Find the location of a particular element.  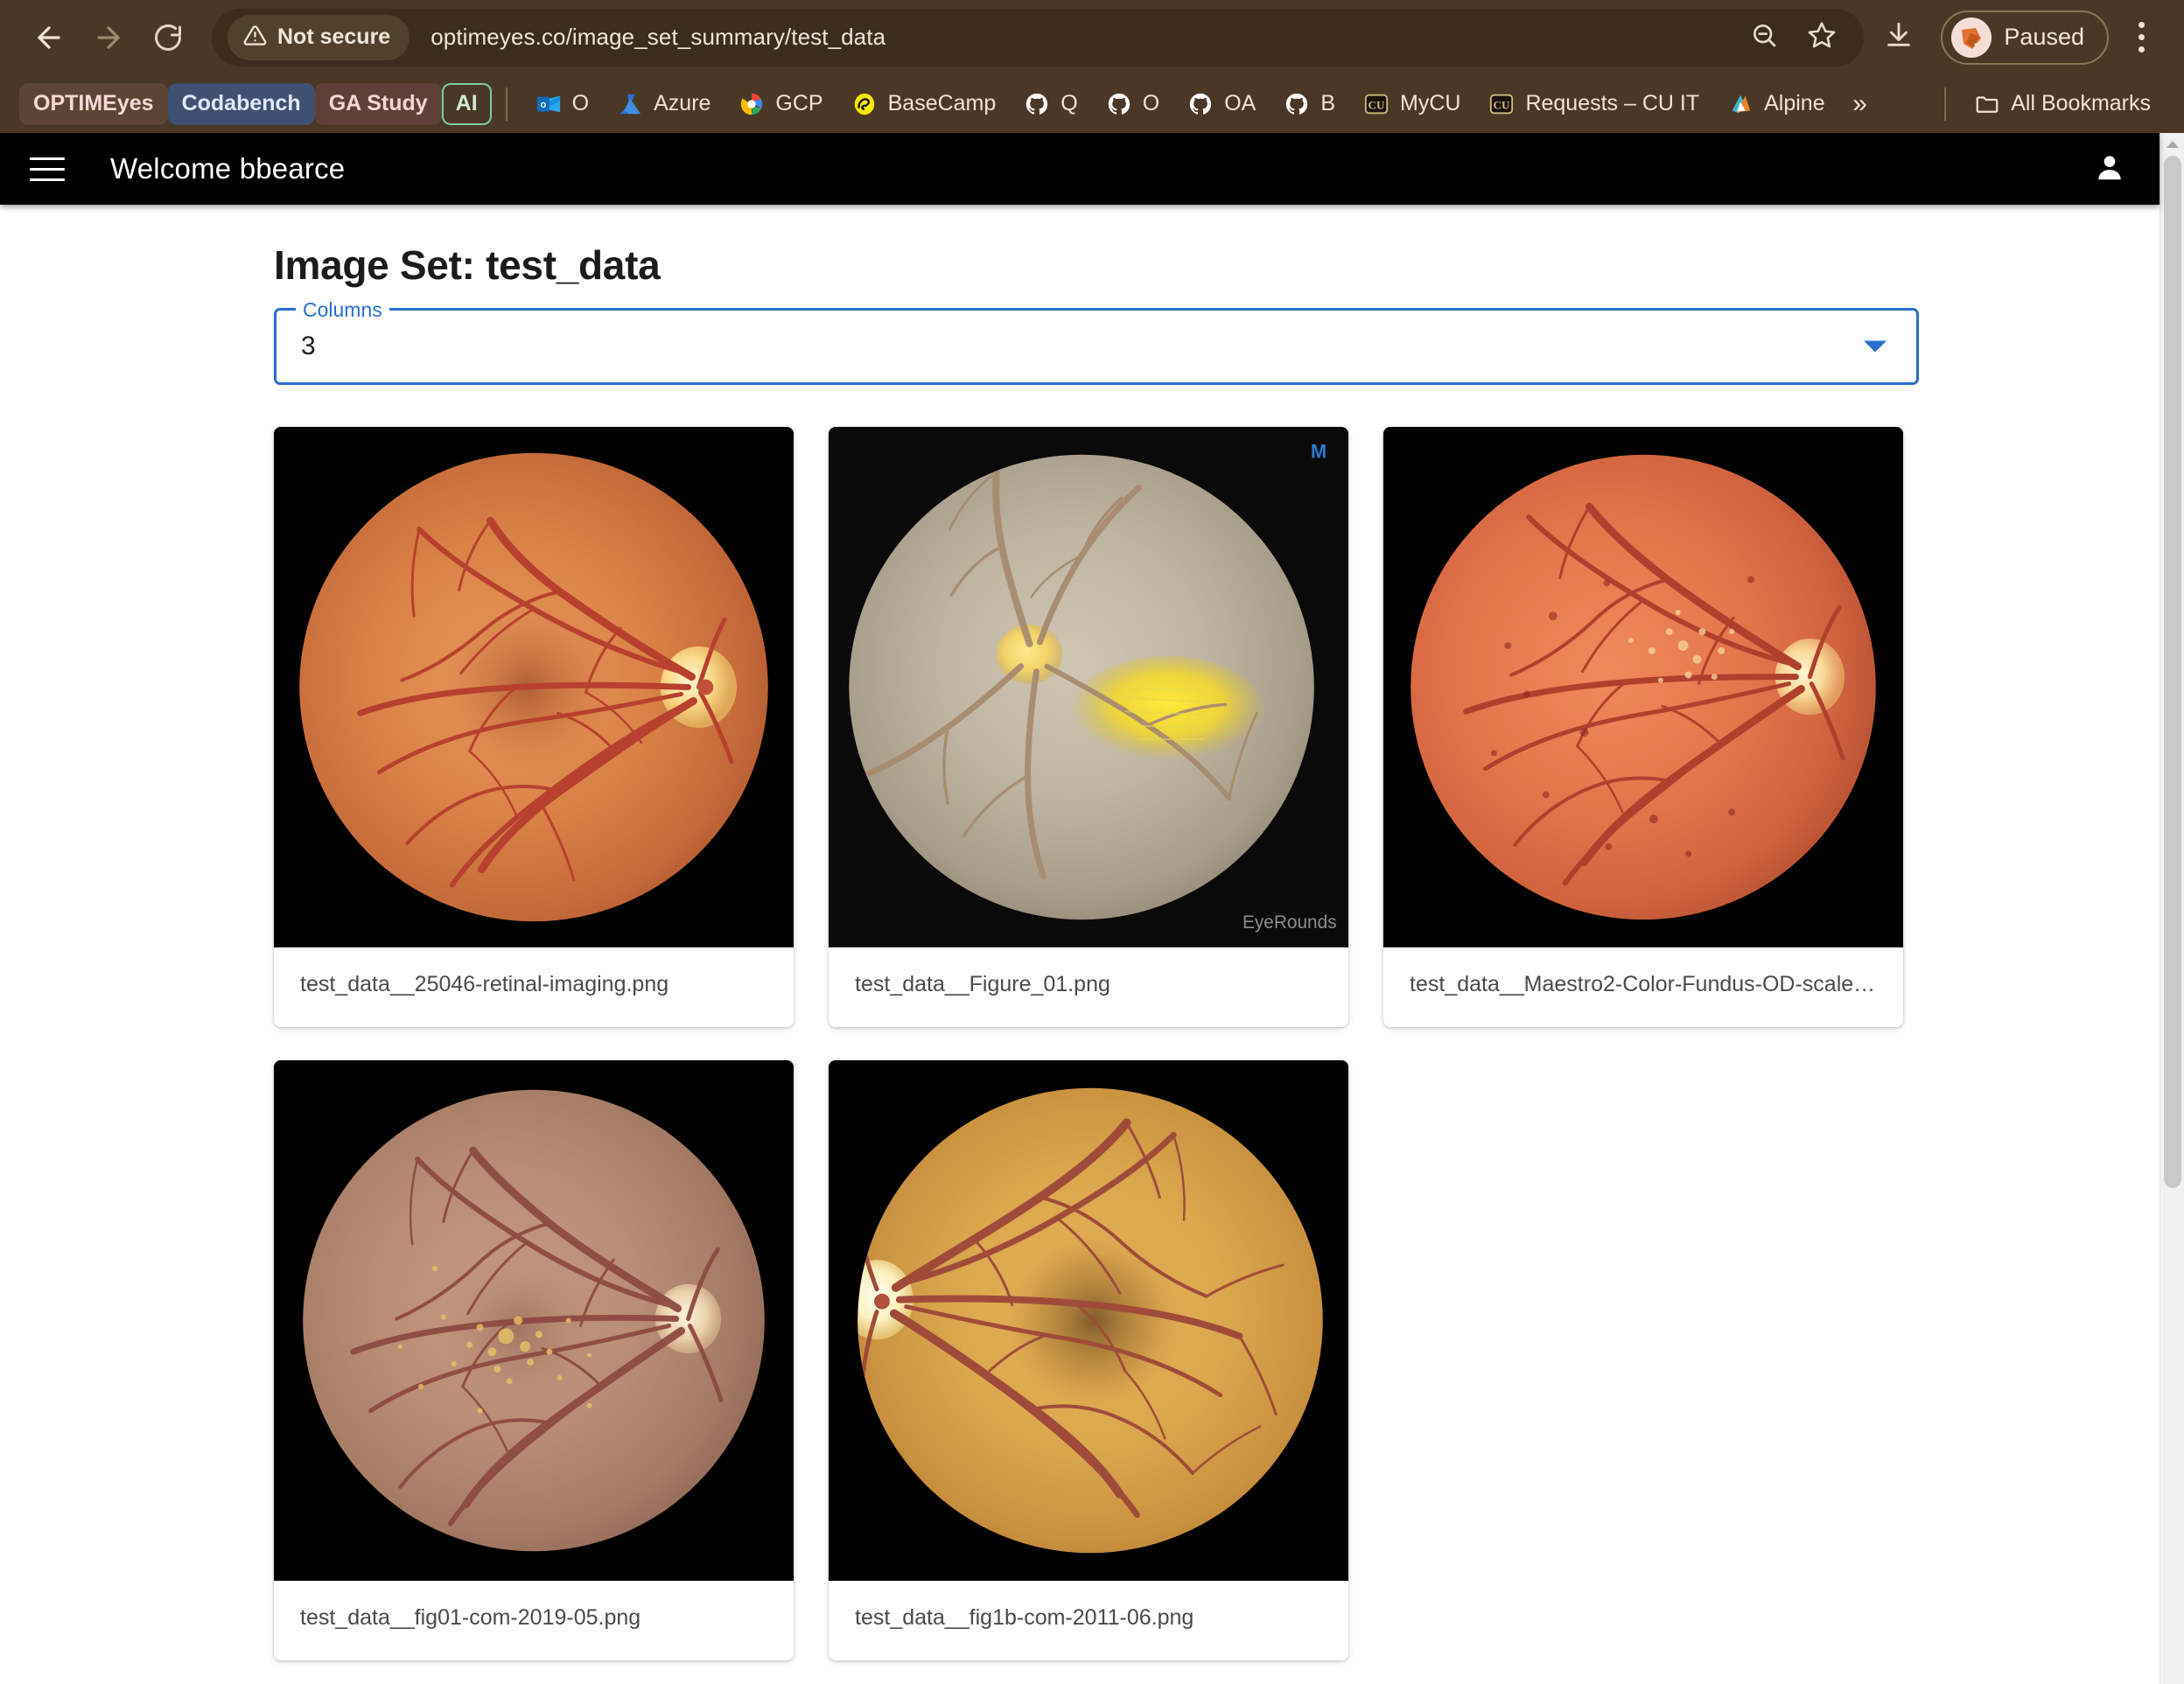

folder-icon is located at coordinates (1987, 104).